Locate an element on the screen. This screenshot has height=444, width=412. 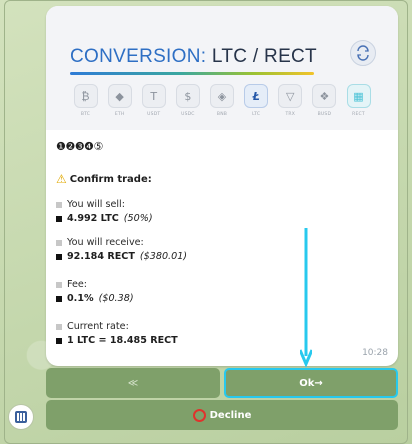
coin-busd: ❖ BUSD is located at coordinates (324, 104).